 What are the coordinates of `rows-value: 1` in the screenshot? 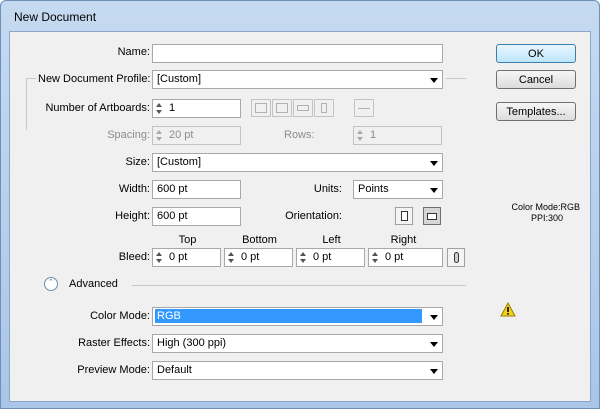 It's located at (373, 135).